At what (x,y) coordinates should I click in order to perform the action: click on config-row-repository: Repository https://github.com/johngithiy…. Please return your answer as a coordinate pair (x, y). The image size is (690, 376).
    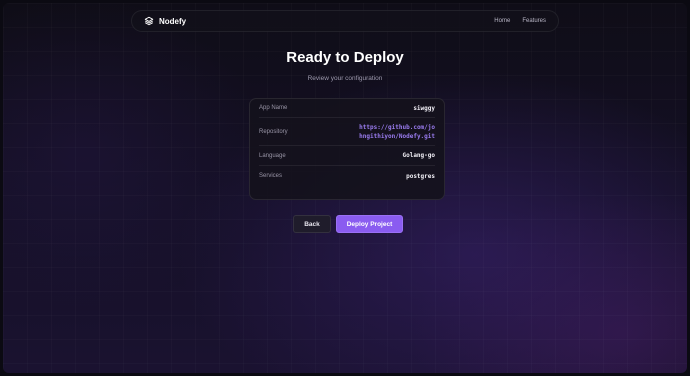
    Looking at the image, I should click on (347, 132).